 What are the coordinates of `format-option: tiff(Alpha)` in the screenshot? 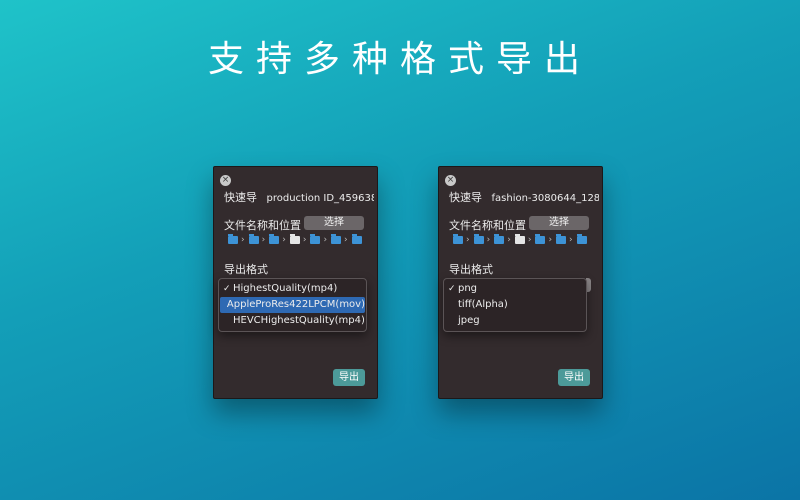 It's located at (515, 305).